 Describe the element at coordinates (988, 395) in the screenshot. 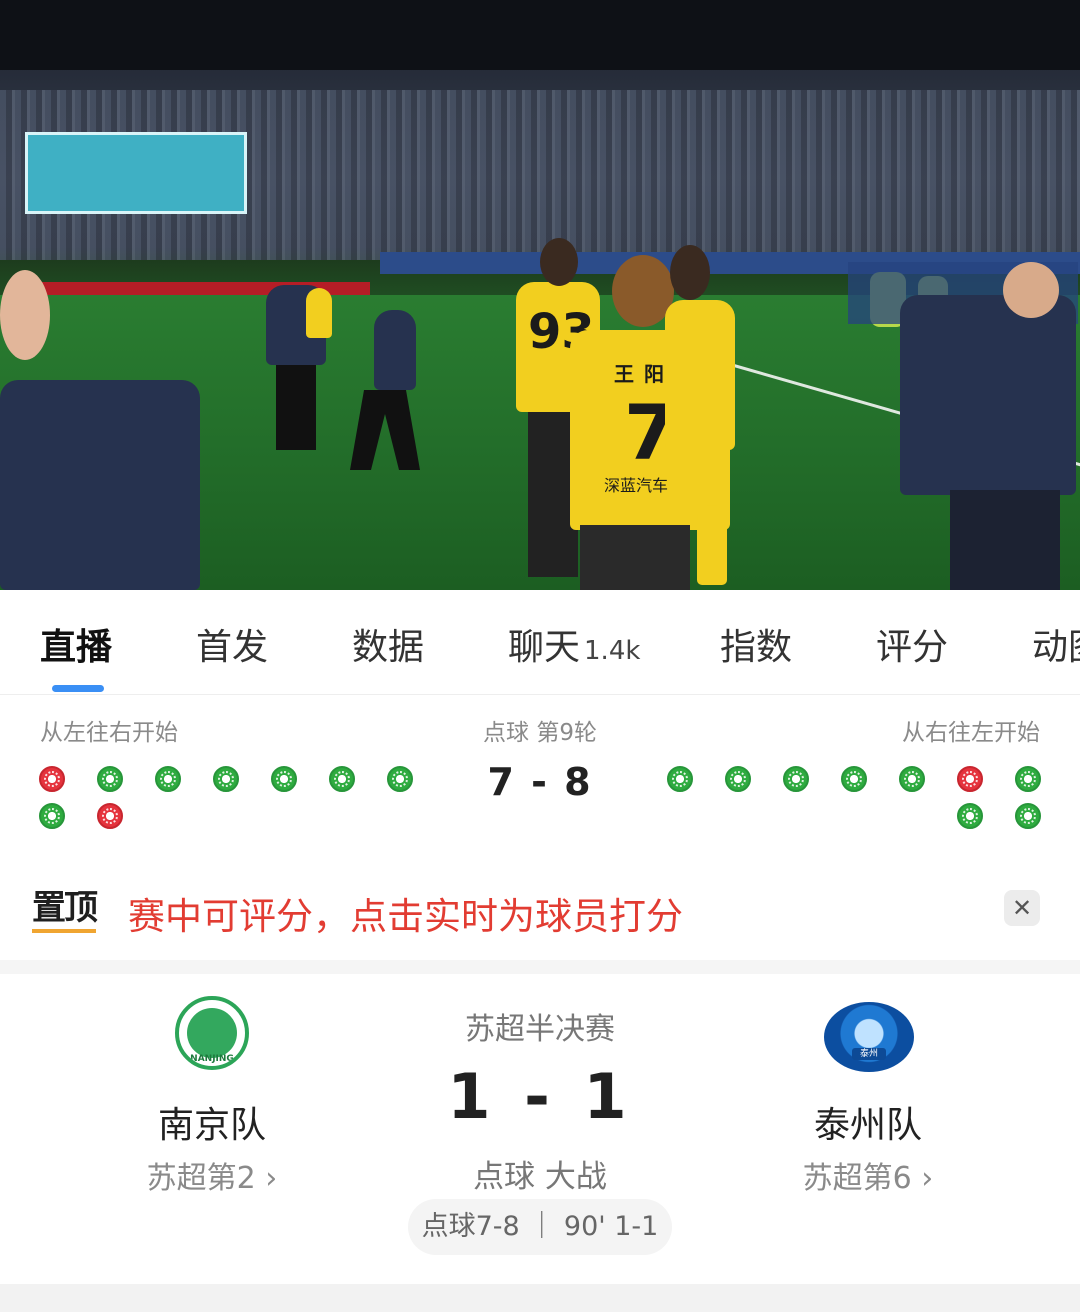

I see `staff-right` at that location.